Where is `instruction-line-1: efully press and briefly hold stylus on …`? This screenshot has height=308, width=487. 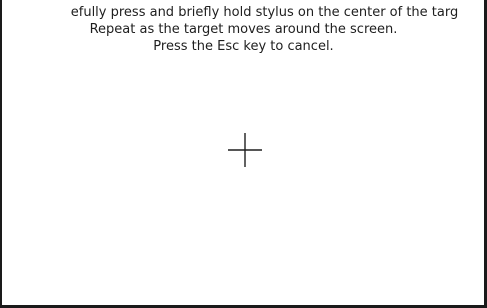
instruction-line-1: efully press and briefly hold stylus on … is located at coordinates (264, 12).